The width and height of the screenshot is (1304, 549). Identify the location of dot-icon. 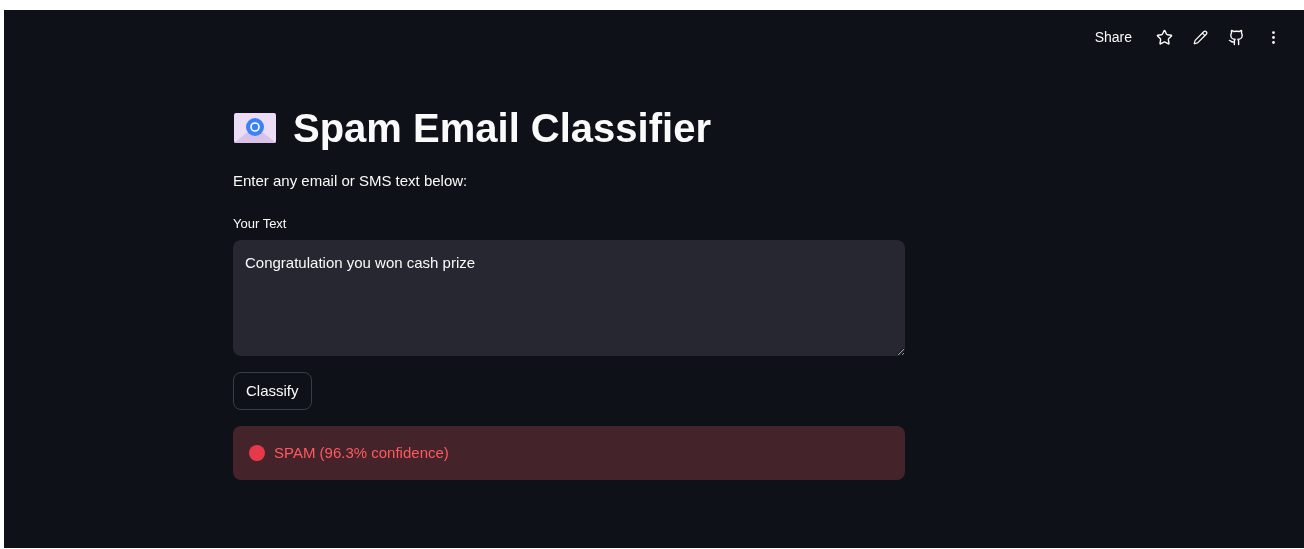
(257, 453).